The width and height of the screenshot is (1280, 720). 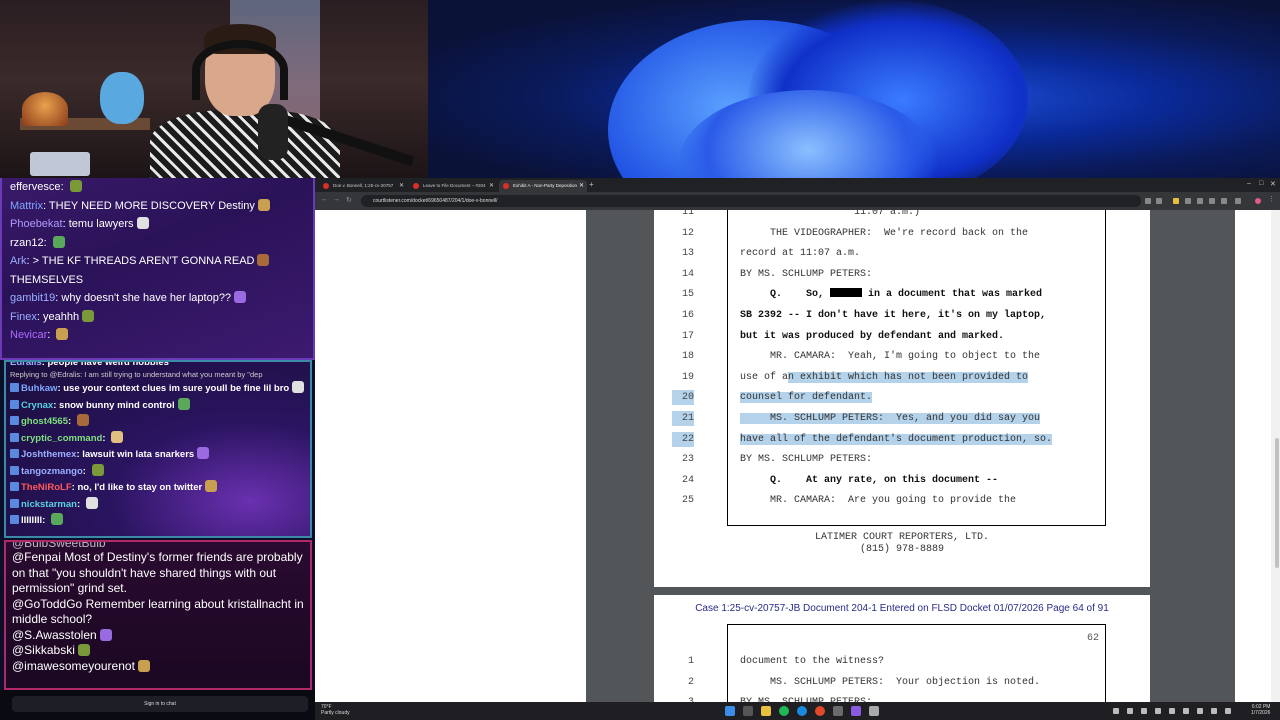 I want to click on minimize-icon: –, so click(x=1249, y=183).